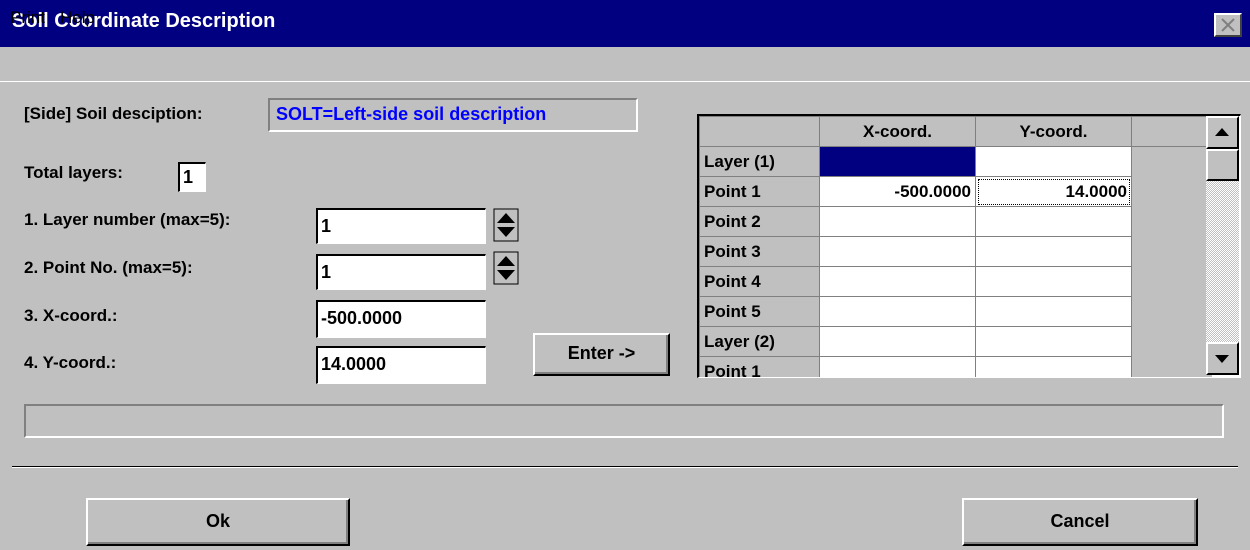 The image size is (1250, 550). What do you see at coordinates (1053, 131) in the screenshot?
I see `grid-header-y: Y-coord.` at bounding box center [1053, 131].